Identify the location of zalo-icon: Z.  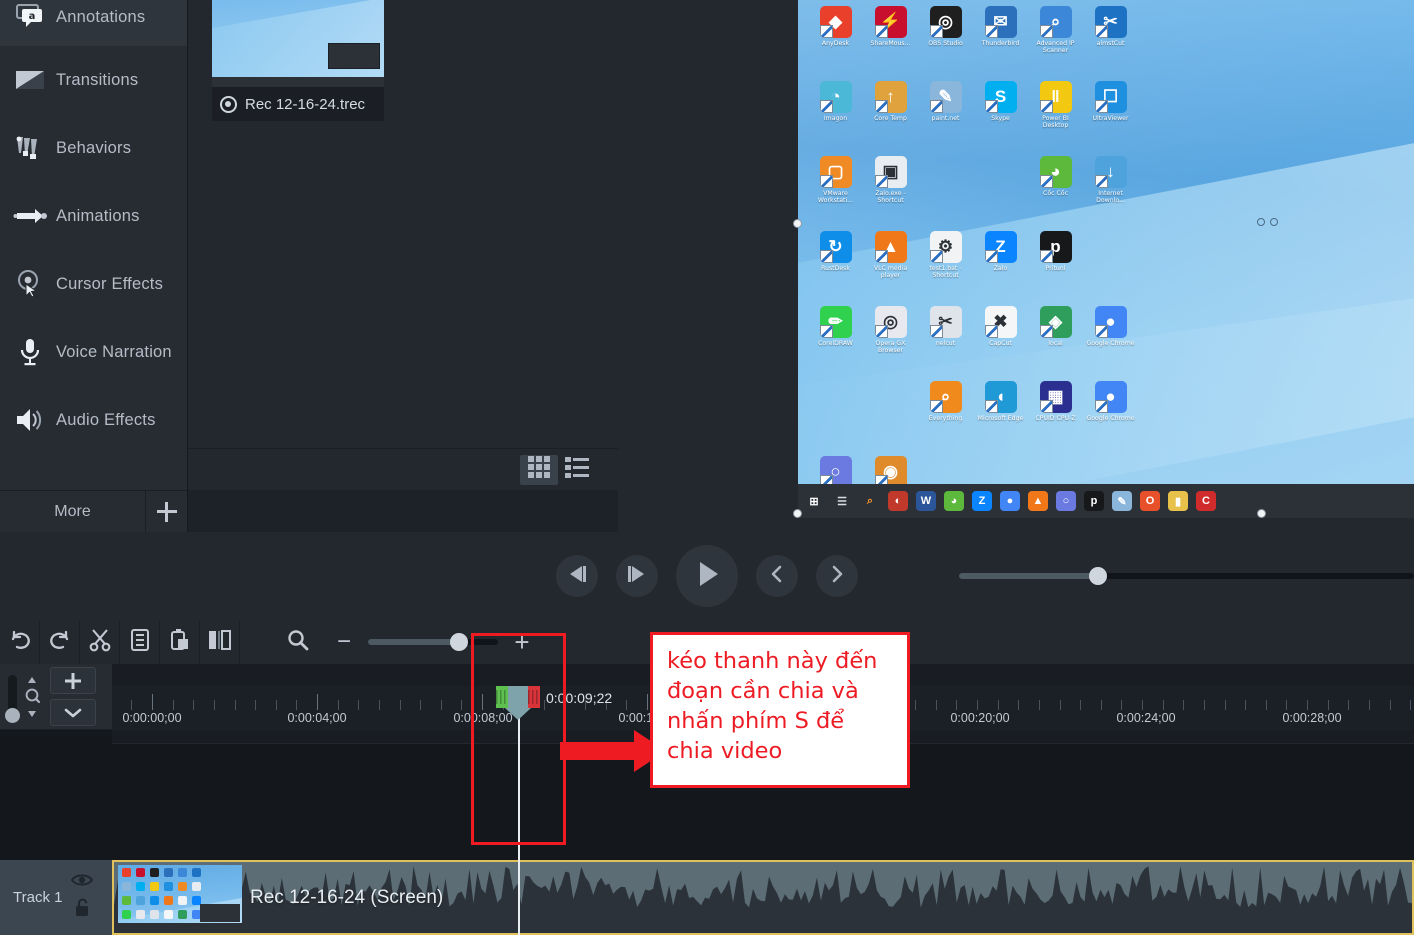
(982, 501).